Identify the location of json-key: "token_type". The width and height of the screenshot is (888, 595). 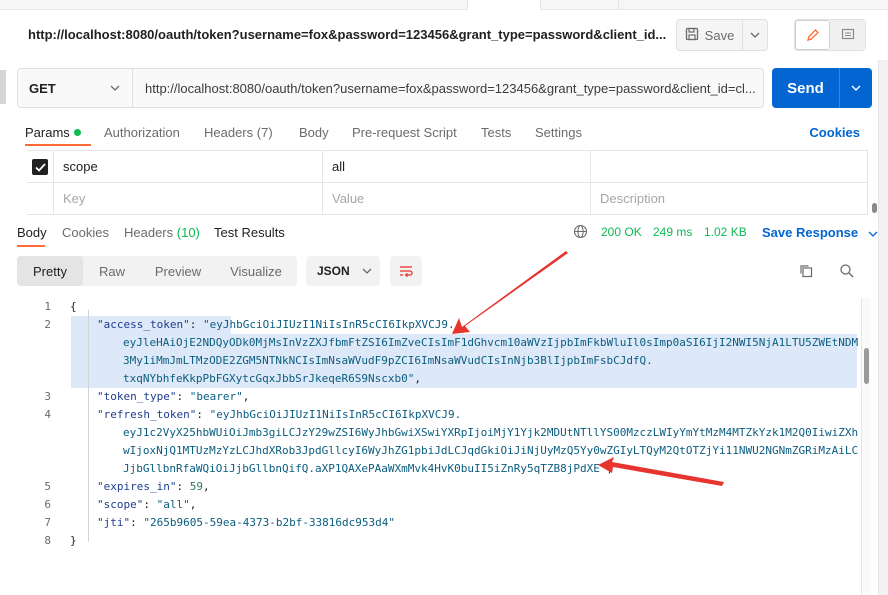
(137, 396).